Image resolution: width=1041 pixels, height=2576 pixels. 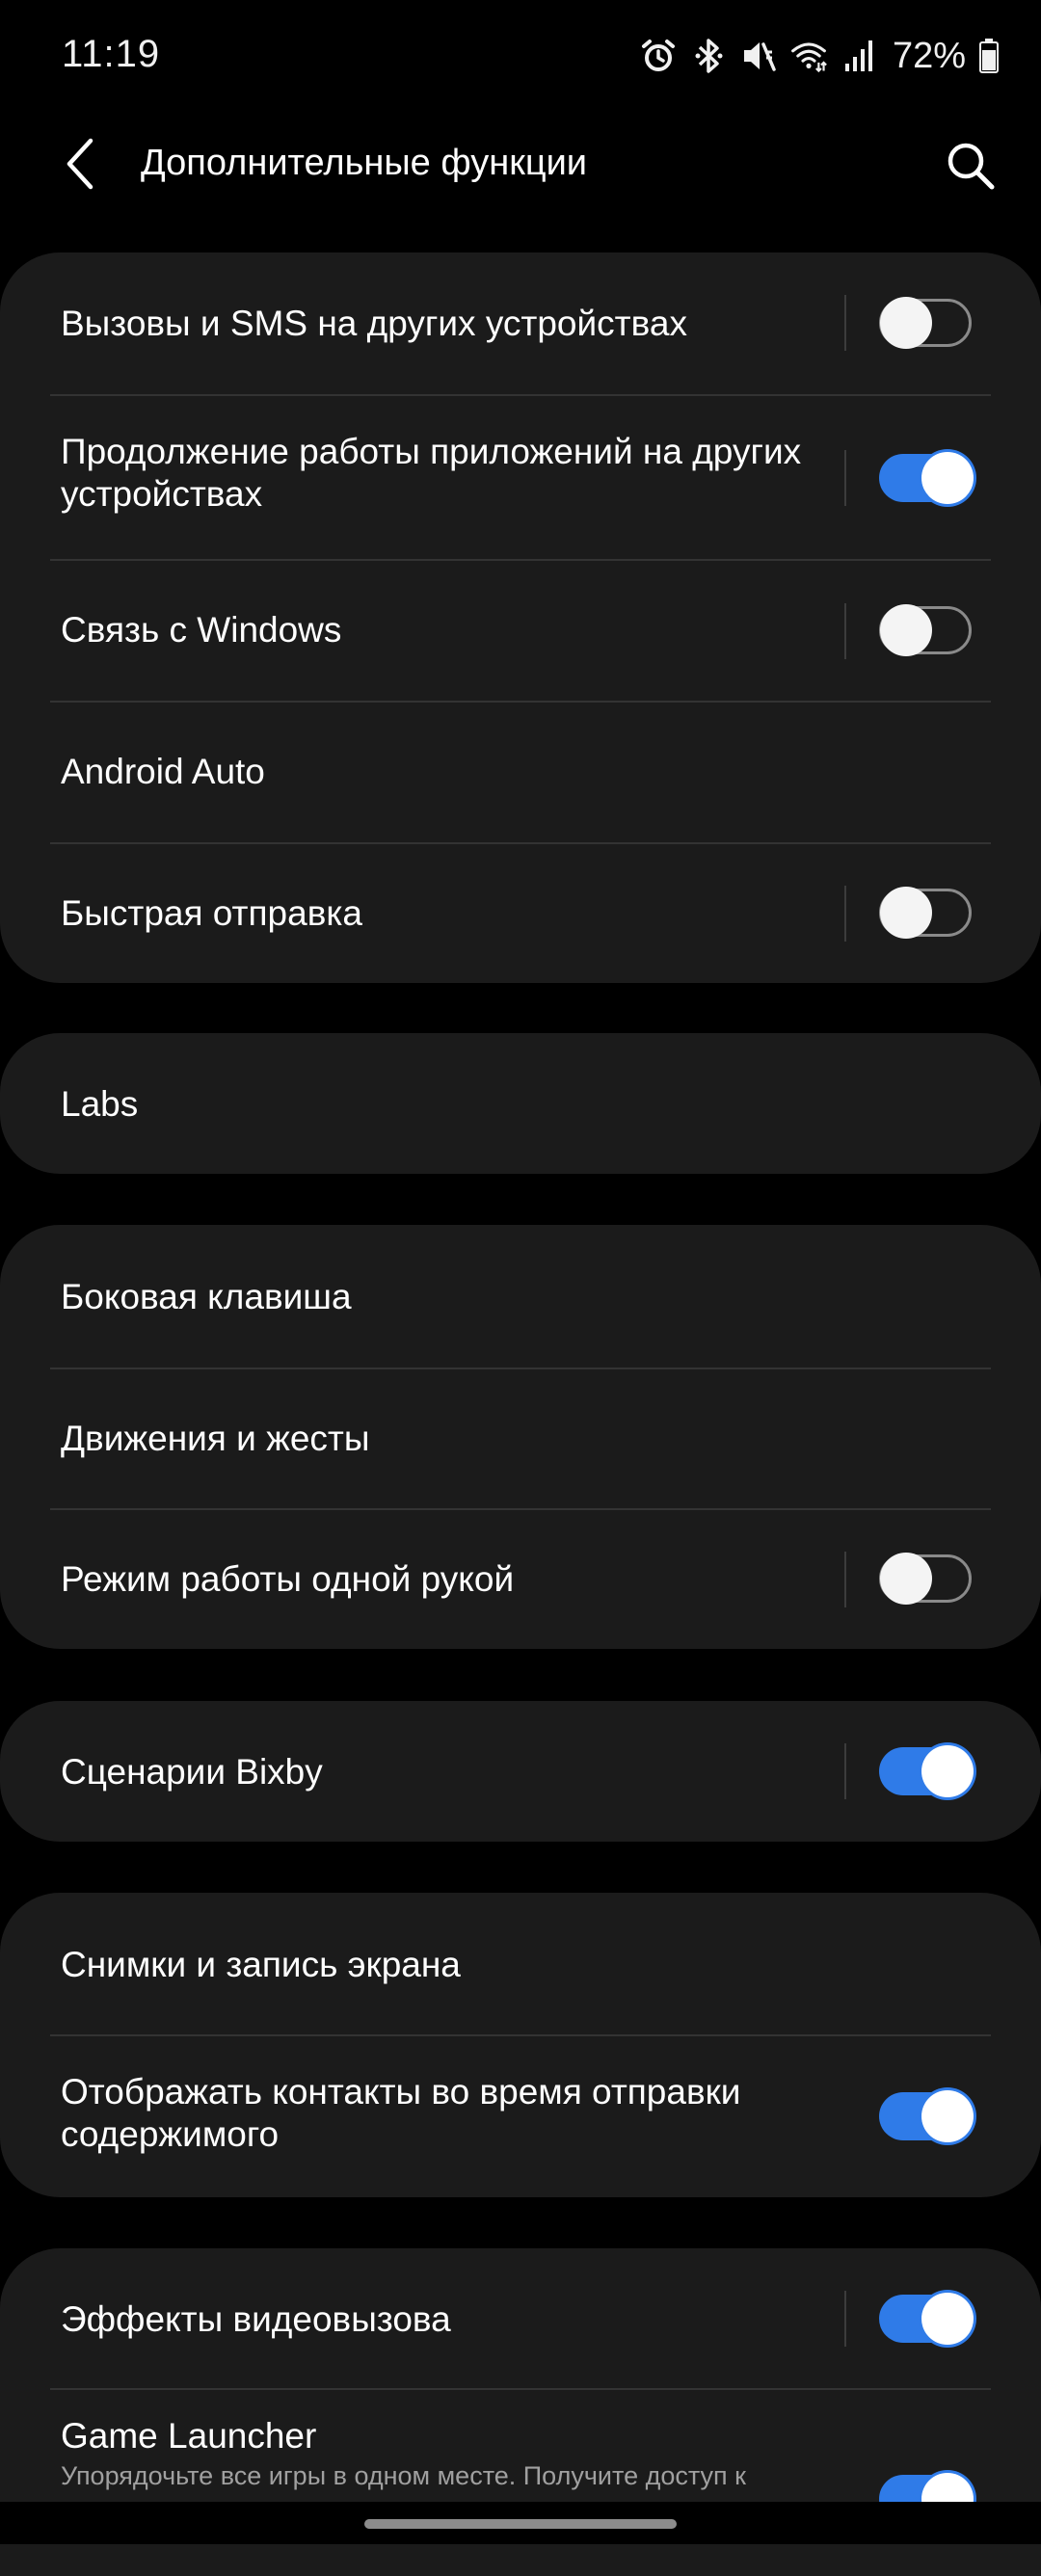 I want to click on setting-label: Game Launcher, so click(x=189, y=2436).